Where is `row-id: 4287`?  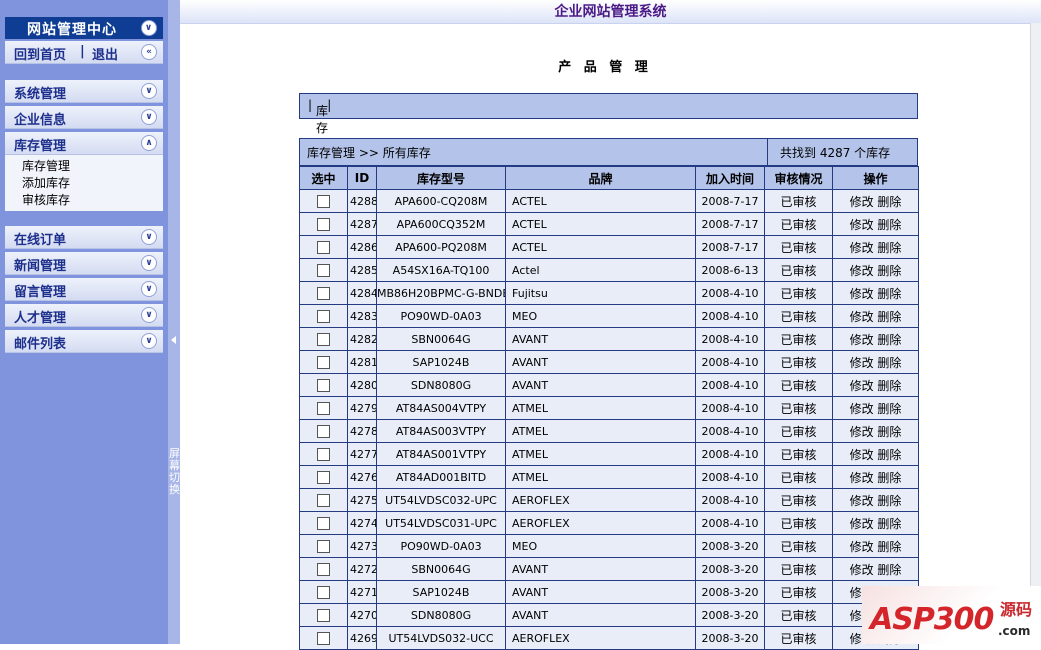
row-id: 4287 is located at coordinates (362, 224).